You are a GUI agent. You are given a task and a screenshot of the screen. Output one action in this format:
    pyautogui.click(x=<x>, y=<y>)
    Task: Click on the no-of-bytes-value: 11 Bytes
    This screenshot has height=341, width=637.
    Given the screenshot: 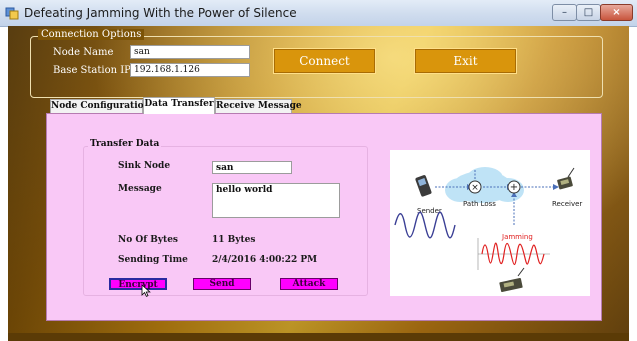 What is the action you would take?
    pyautogui.click(x=234, y=240)
    